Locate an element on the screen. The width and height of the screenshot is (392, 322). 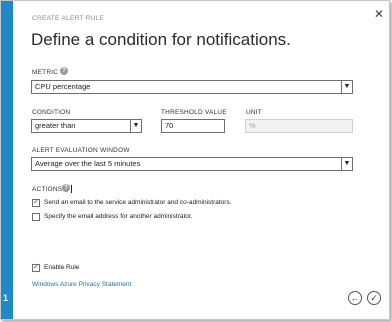
step-sidebar: 1 is located at coordinates (7, 160).